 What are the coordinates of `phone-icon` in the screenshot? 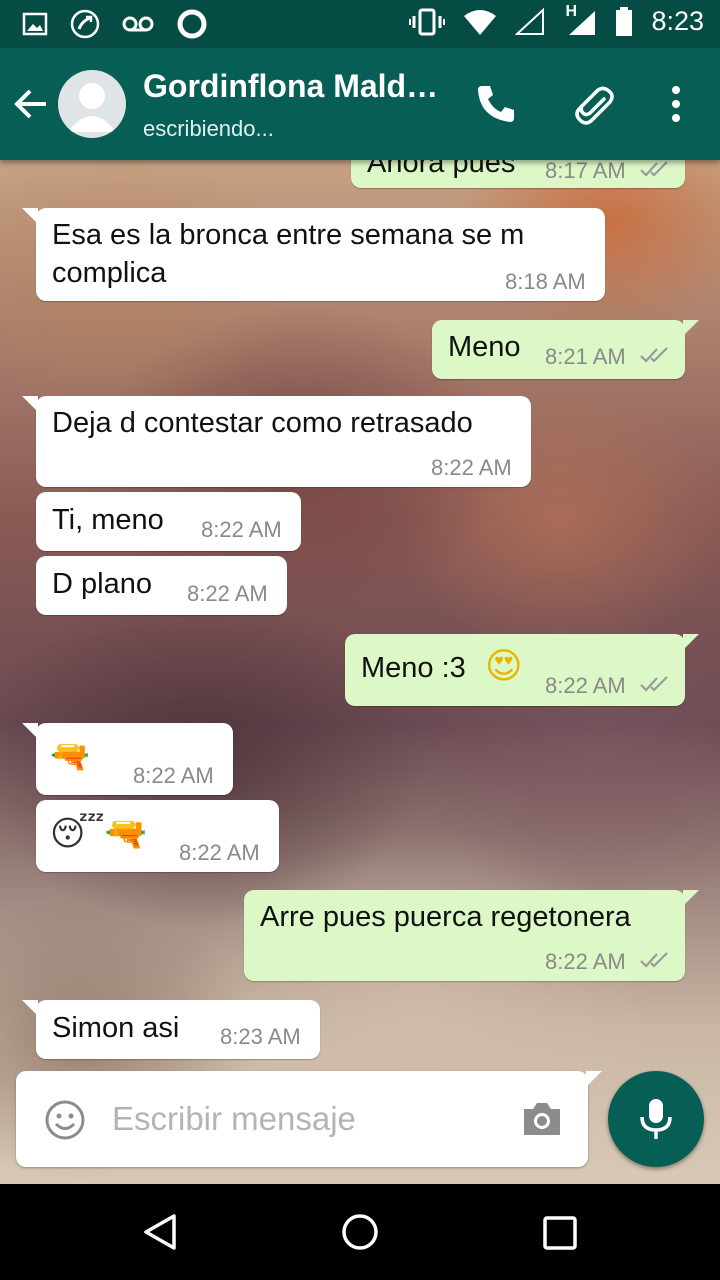 It's located at (496, 104).